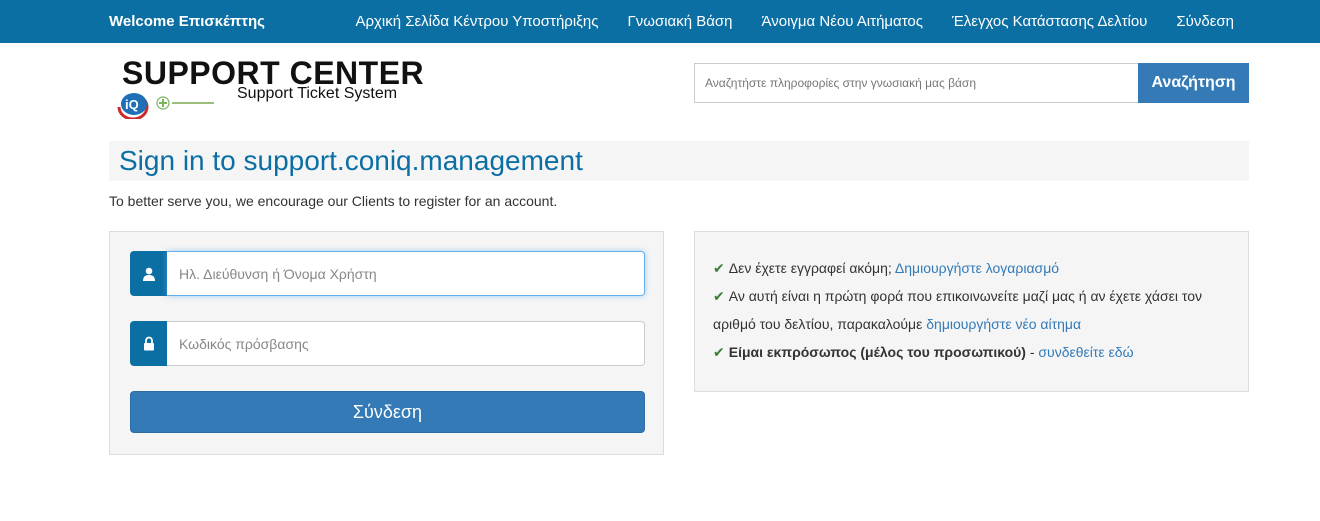 This screenshot has height=521, width=1320. What do you see at coordinates (679, 161) in the screenshot?
I see `page-title-bar: Sign in to support.coniq.management` at bounding box center [679, 161].